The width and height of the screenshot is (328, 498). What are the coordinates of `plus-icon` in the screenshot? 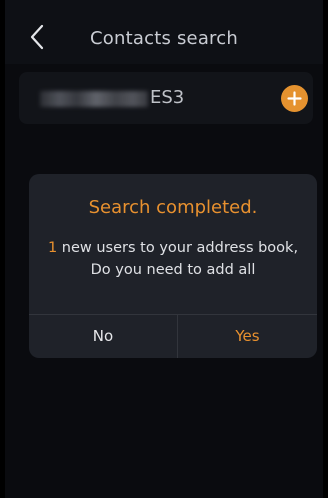 It's located at (294, 98).